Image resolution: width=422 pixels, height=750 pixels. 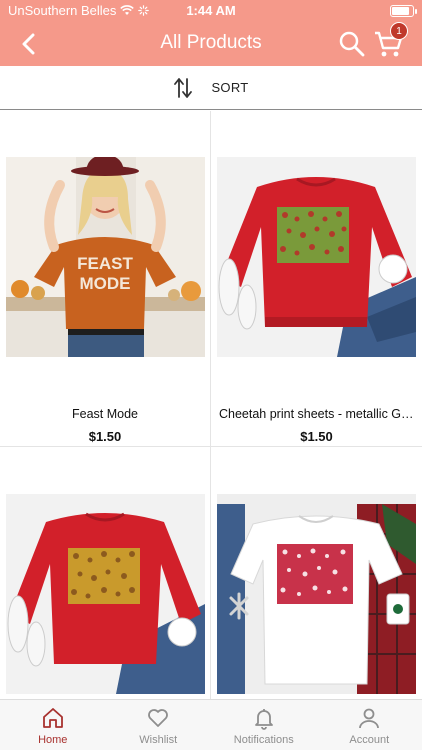 What do you see at coordinates (104, 414) in the screenshot?
I see `product-name: Feast Mode` at bounding box center [104, 414].